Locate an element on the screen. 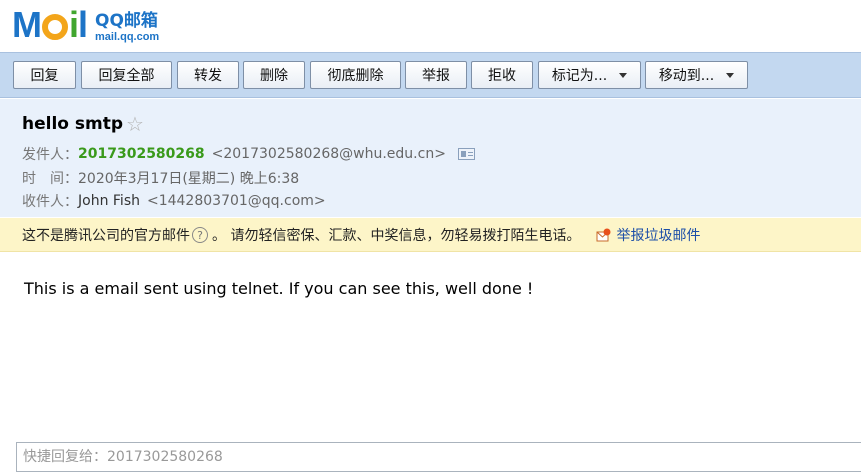 Image resolution: width=861 pixels, height=472 pixels. email-subject: hello smtp ☆ is located at coordinates (83, 124).